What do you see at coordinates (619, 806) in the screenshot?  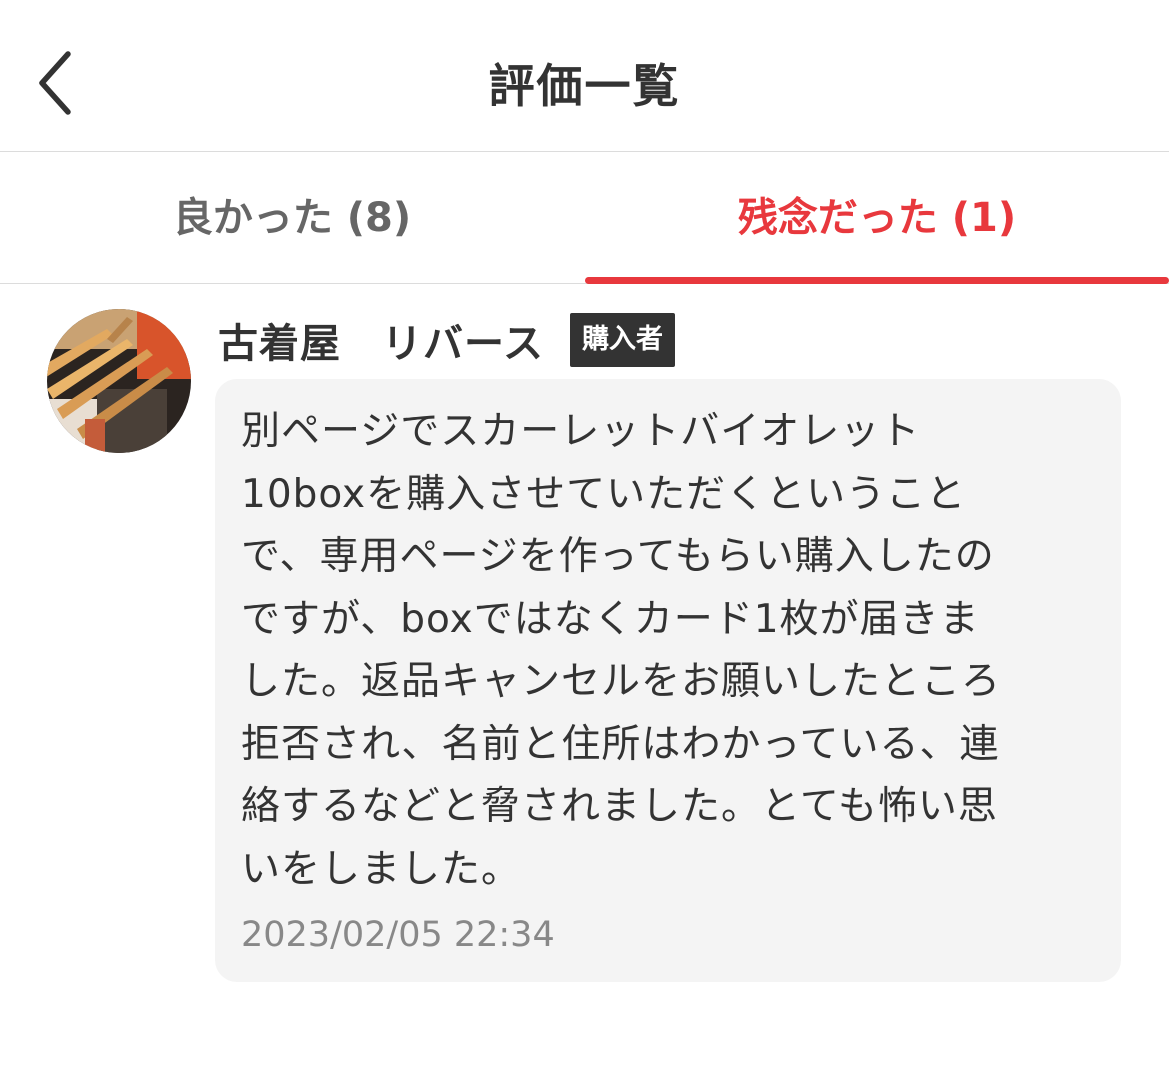 I see `comment-line: 絡するなどと脅されました。とても怖い思` at bounding box center [619, 806].